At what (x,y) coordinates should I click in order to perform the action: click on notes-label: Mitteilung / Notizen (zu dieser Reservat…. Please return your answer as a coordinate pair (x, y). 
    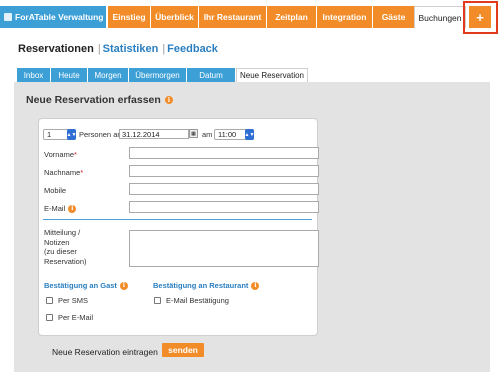
    Looking at the image, I should click on (65, 247).